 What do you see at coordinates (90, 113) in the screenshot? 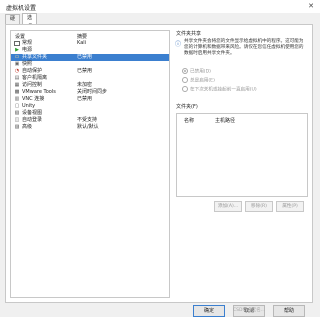
I see `list-item-device-view: ▧ 设备视图` at bounding box center [90, 113].